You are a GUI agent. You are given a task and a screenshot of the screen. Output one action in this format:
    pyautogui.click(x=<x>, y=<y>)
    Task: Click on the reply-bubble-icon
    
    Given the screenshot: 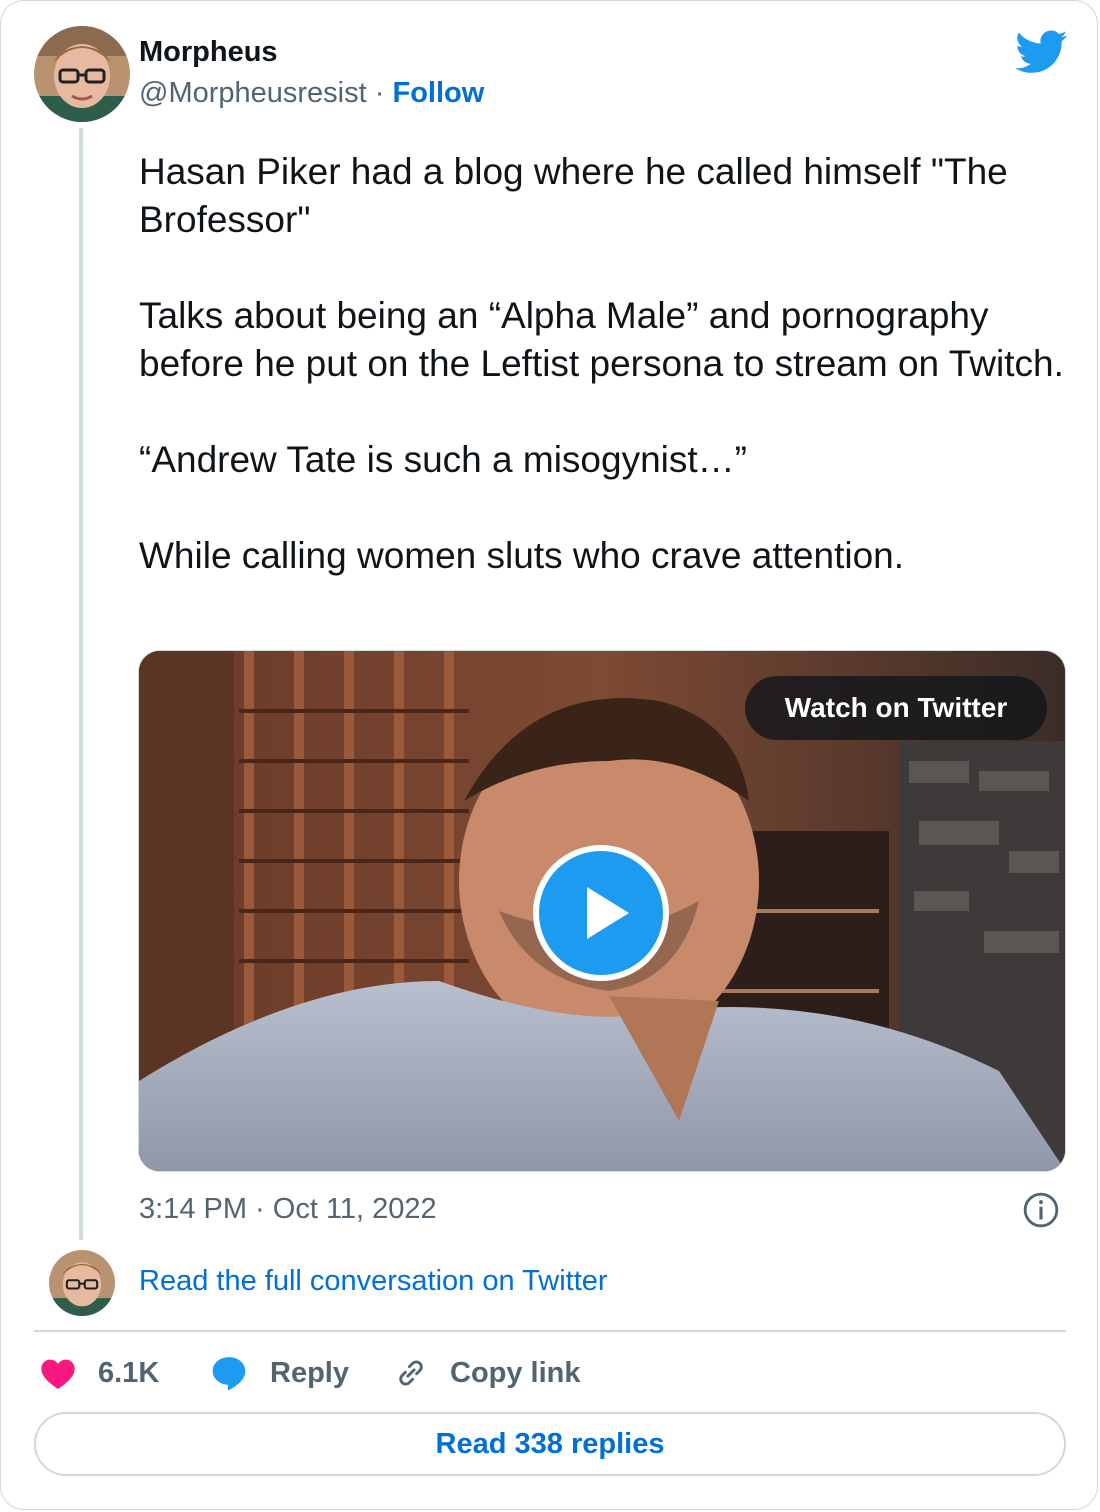 What is the action you would take?
    pyautogui.click(x=229, y=1374)
    